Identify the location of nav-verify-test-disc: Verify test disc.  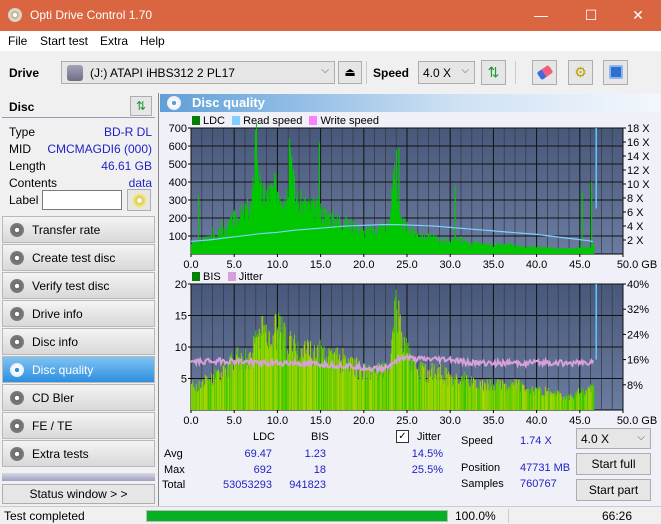
(78, 285).